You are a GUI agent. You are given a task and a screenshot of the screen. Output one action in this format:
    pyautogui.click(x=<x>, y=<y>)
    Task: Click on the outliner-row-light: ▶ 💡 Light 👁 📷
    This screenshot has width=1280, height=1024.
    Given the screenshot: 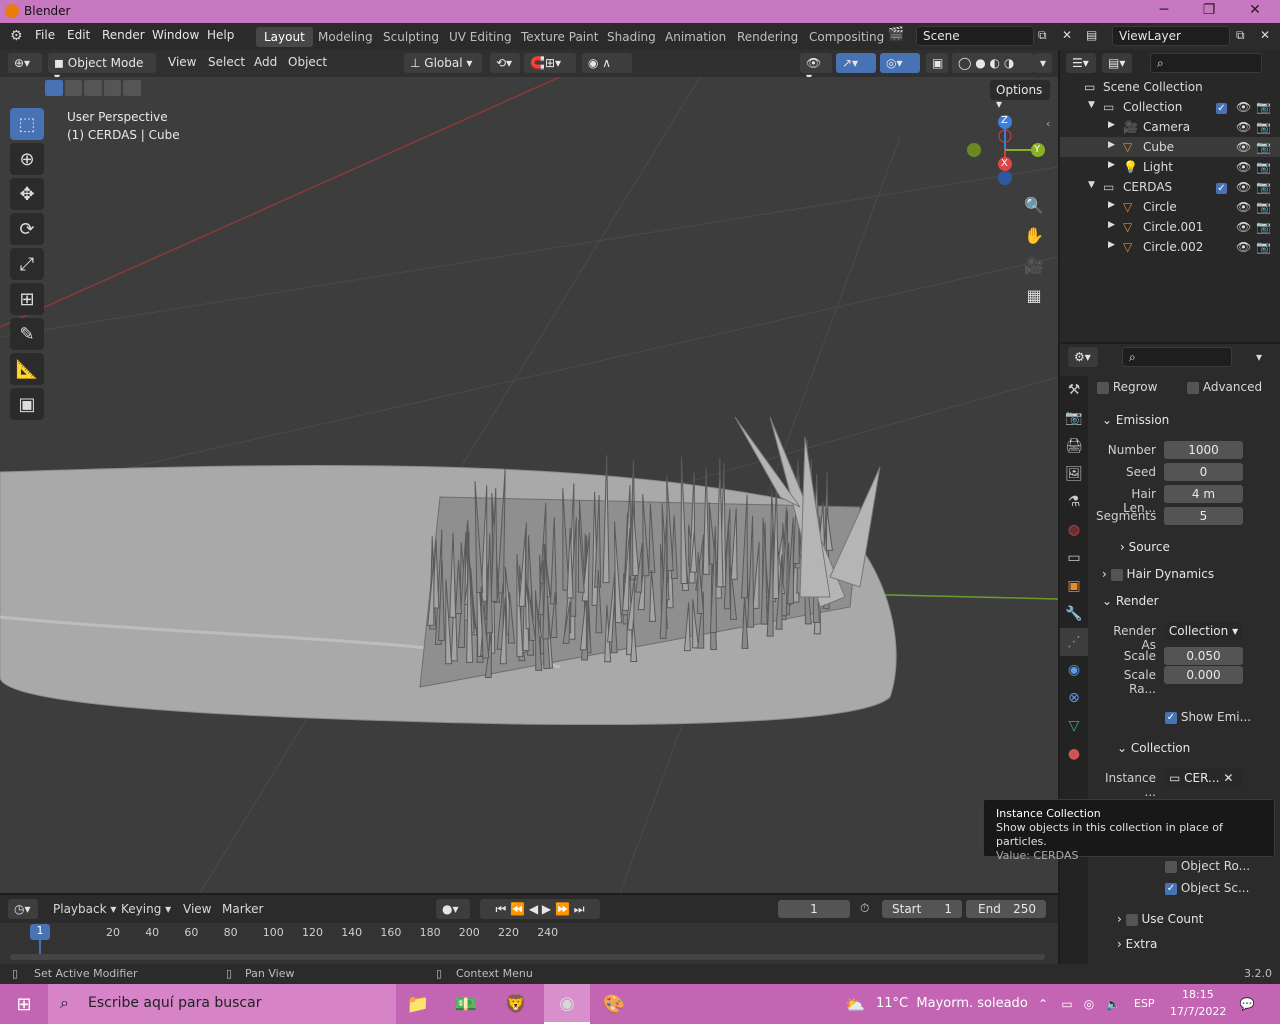 What is the action you would take?
    pyautogui.click(x=1170, y=167)
    